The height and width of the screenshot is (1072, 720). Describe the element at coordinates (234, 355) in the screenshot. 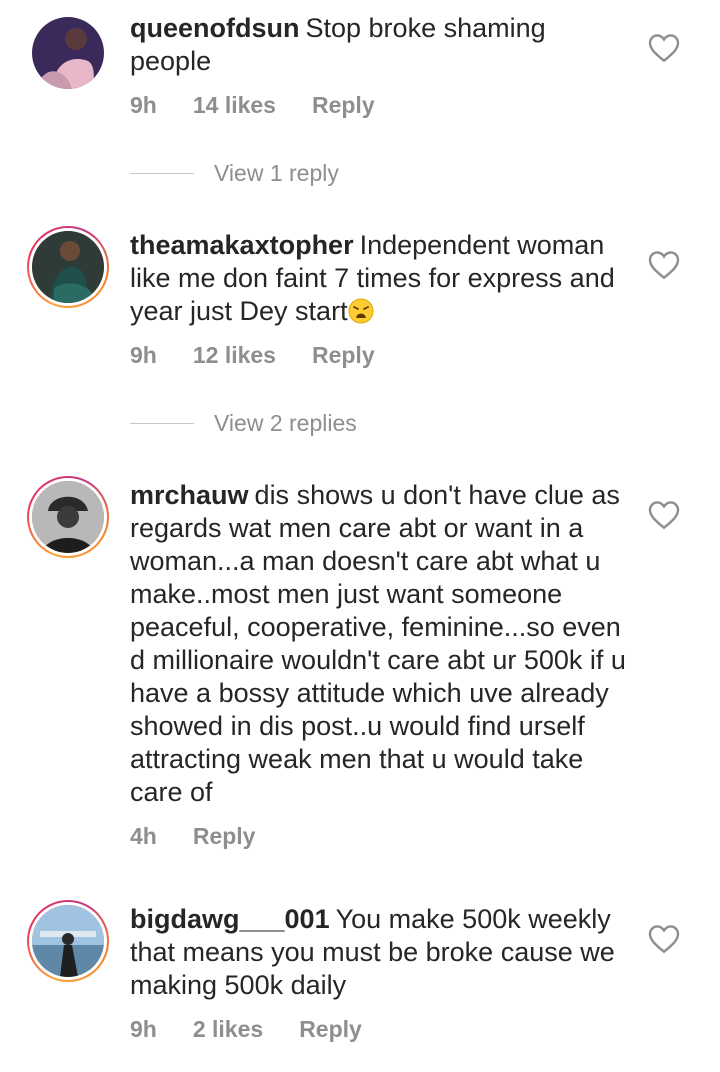

I see `likes-count: 12 likes` at that location.